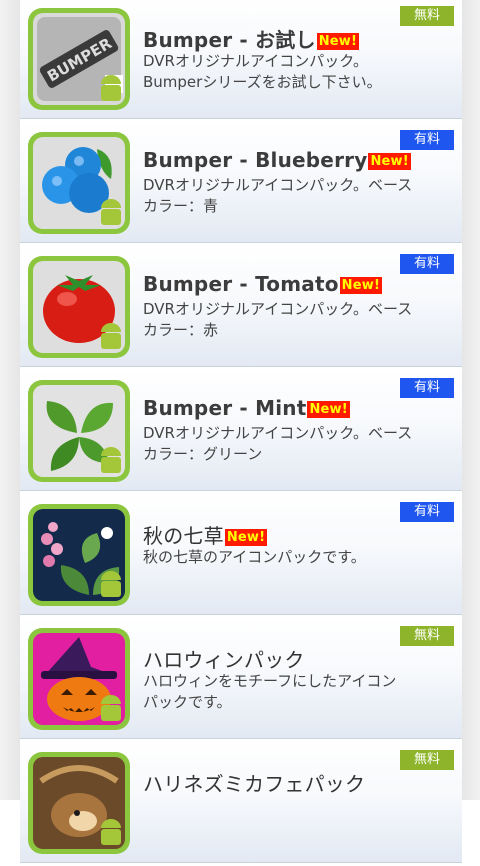 This screenshot has height=866, width=480. What do you see at coordinates (79, 555) in the screenshot?
I see `autumn-flowers-icon` at bounding box center [79, 555].